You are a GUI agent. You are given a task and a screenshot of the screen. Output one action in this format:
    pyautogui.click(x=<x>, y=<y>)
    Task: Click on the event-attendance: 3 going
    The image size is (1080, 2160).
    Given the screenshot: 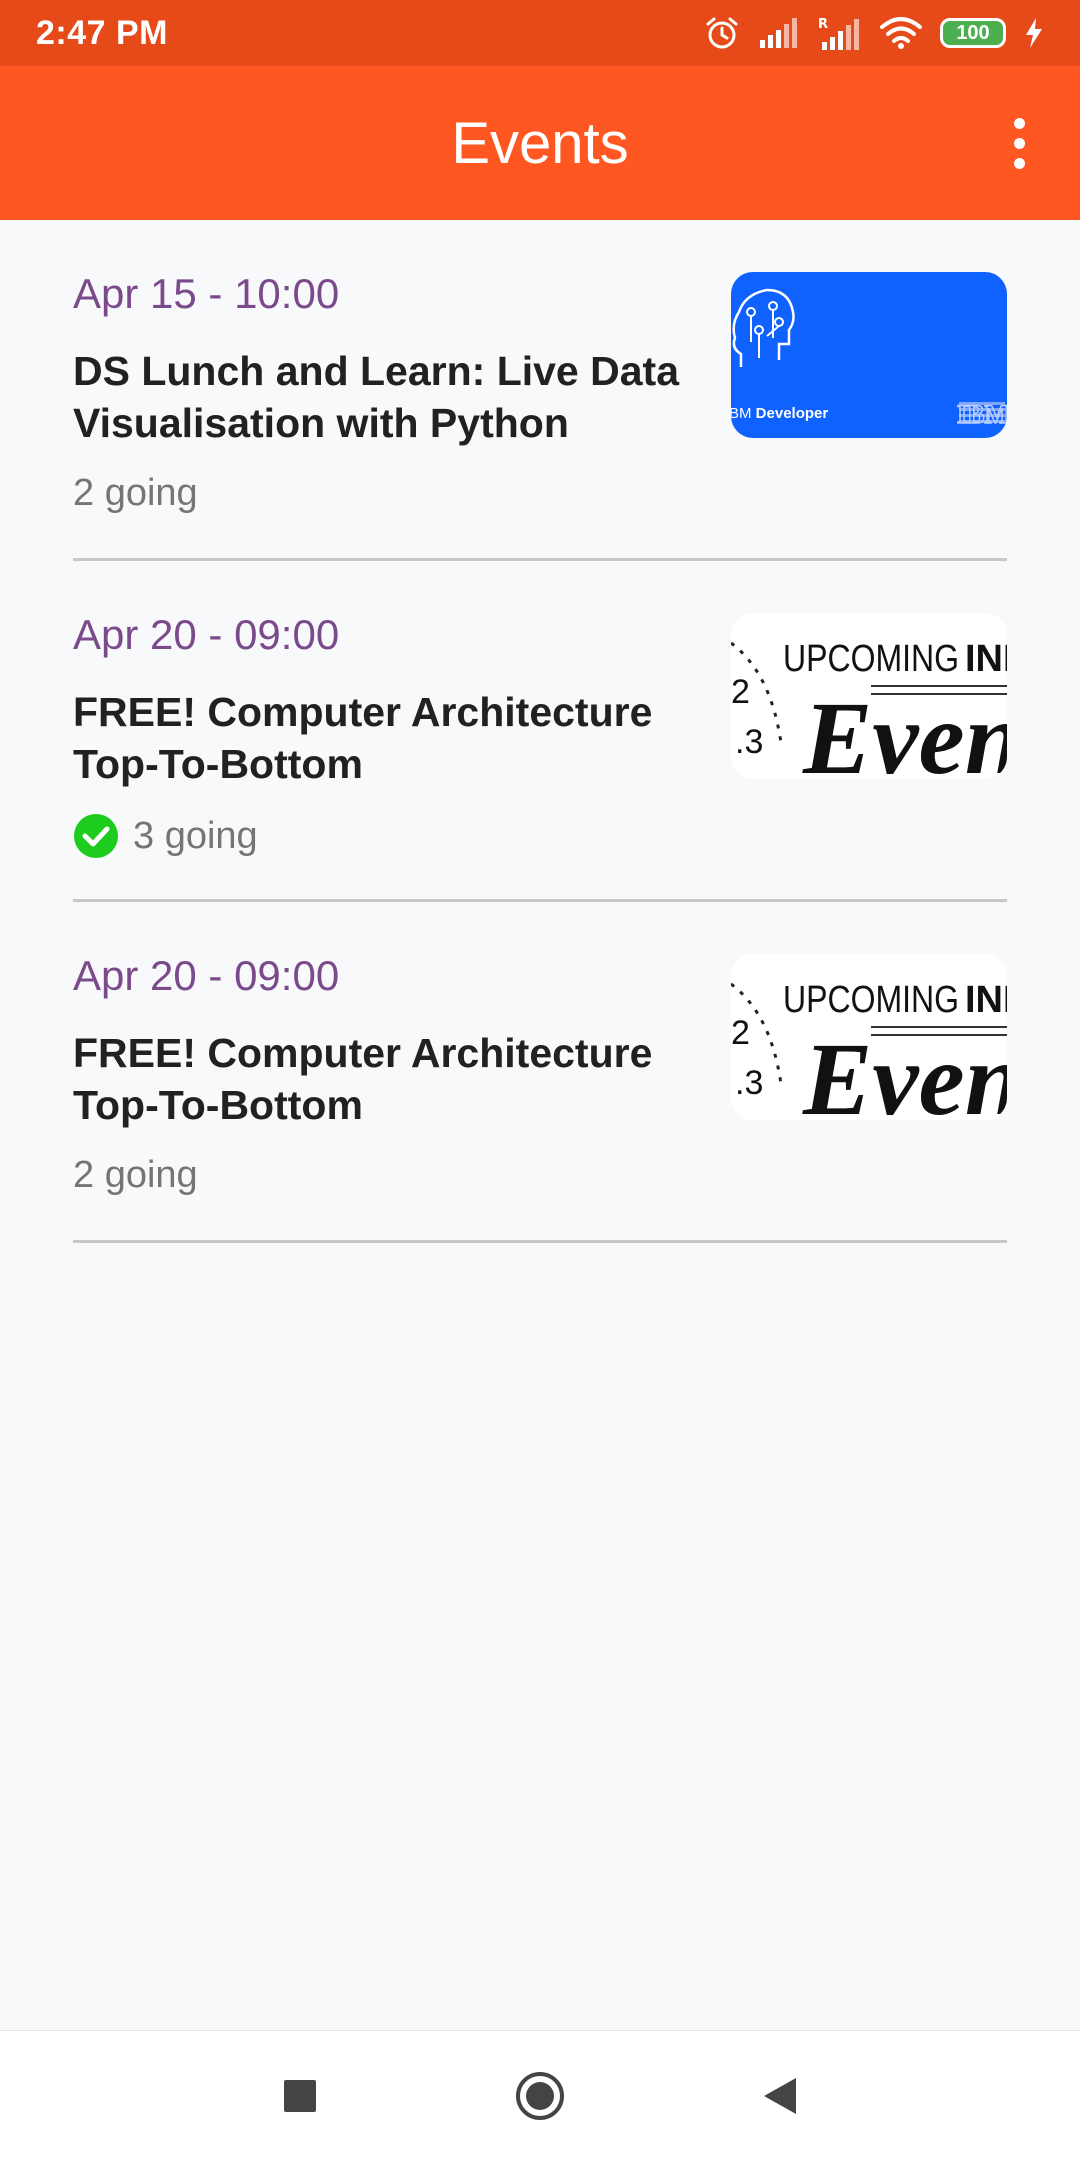 What is the action you would take?
    pyautogui.click(x=165, y=836)
    